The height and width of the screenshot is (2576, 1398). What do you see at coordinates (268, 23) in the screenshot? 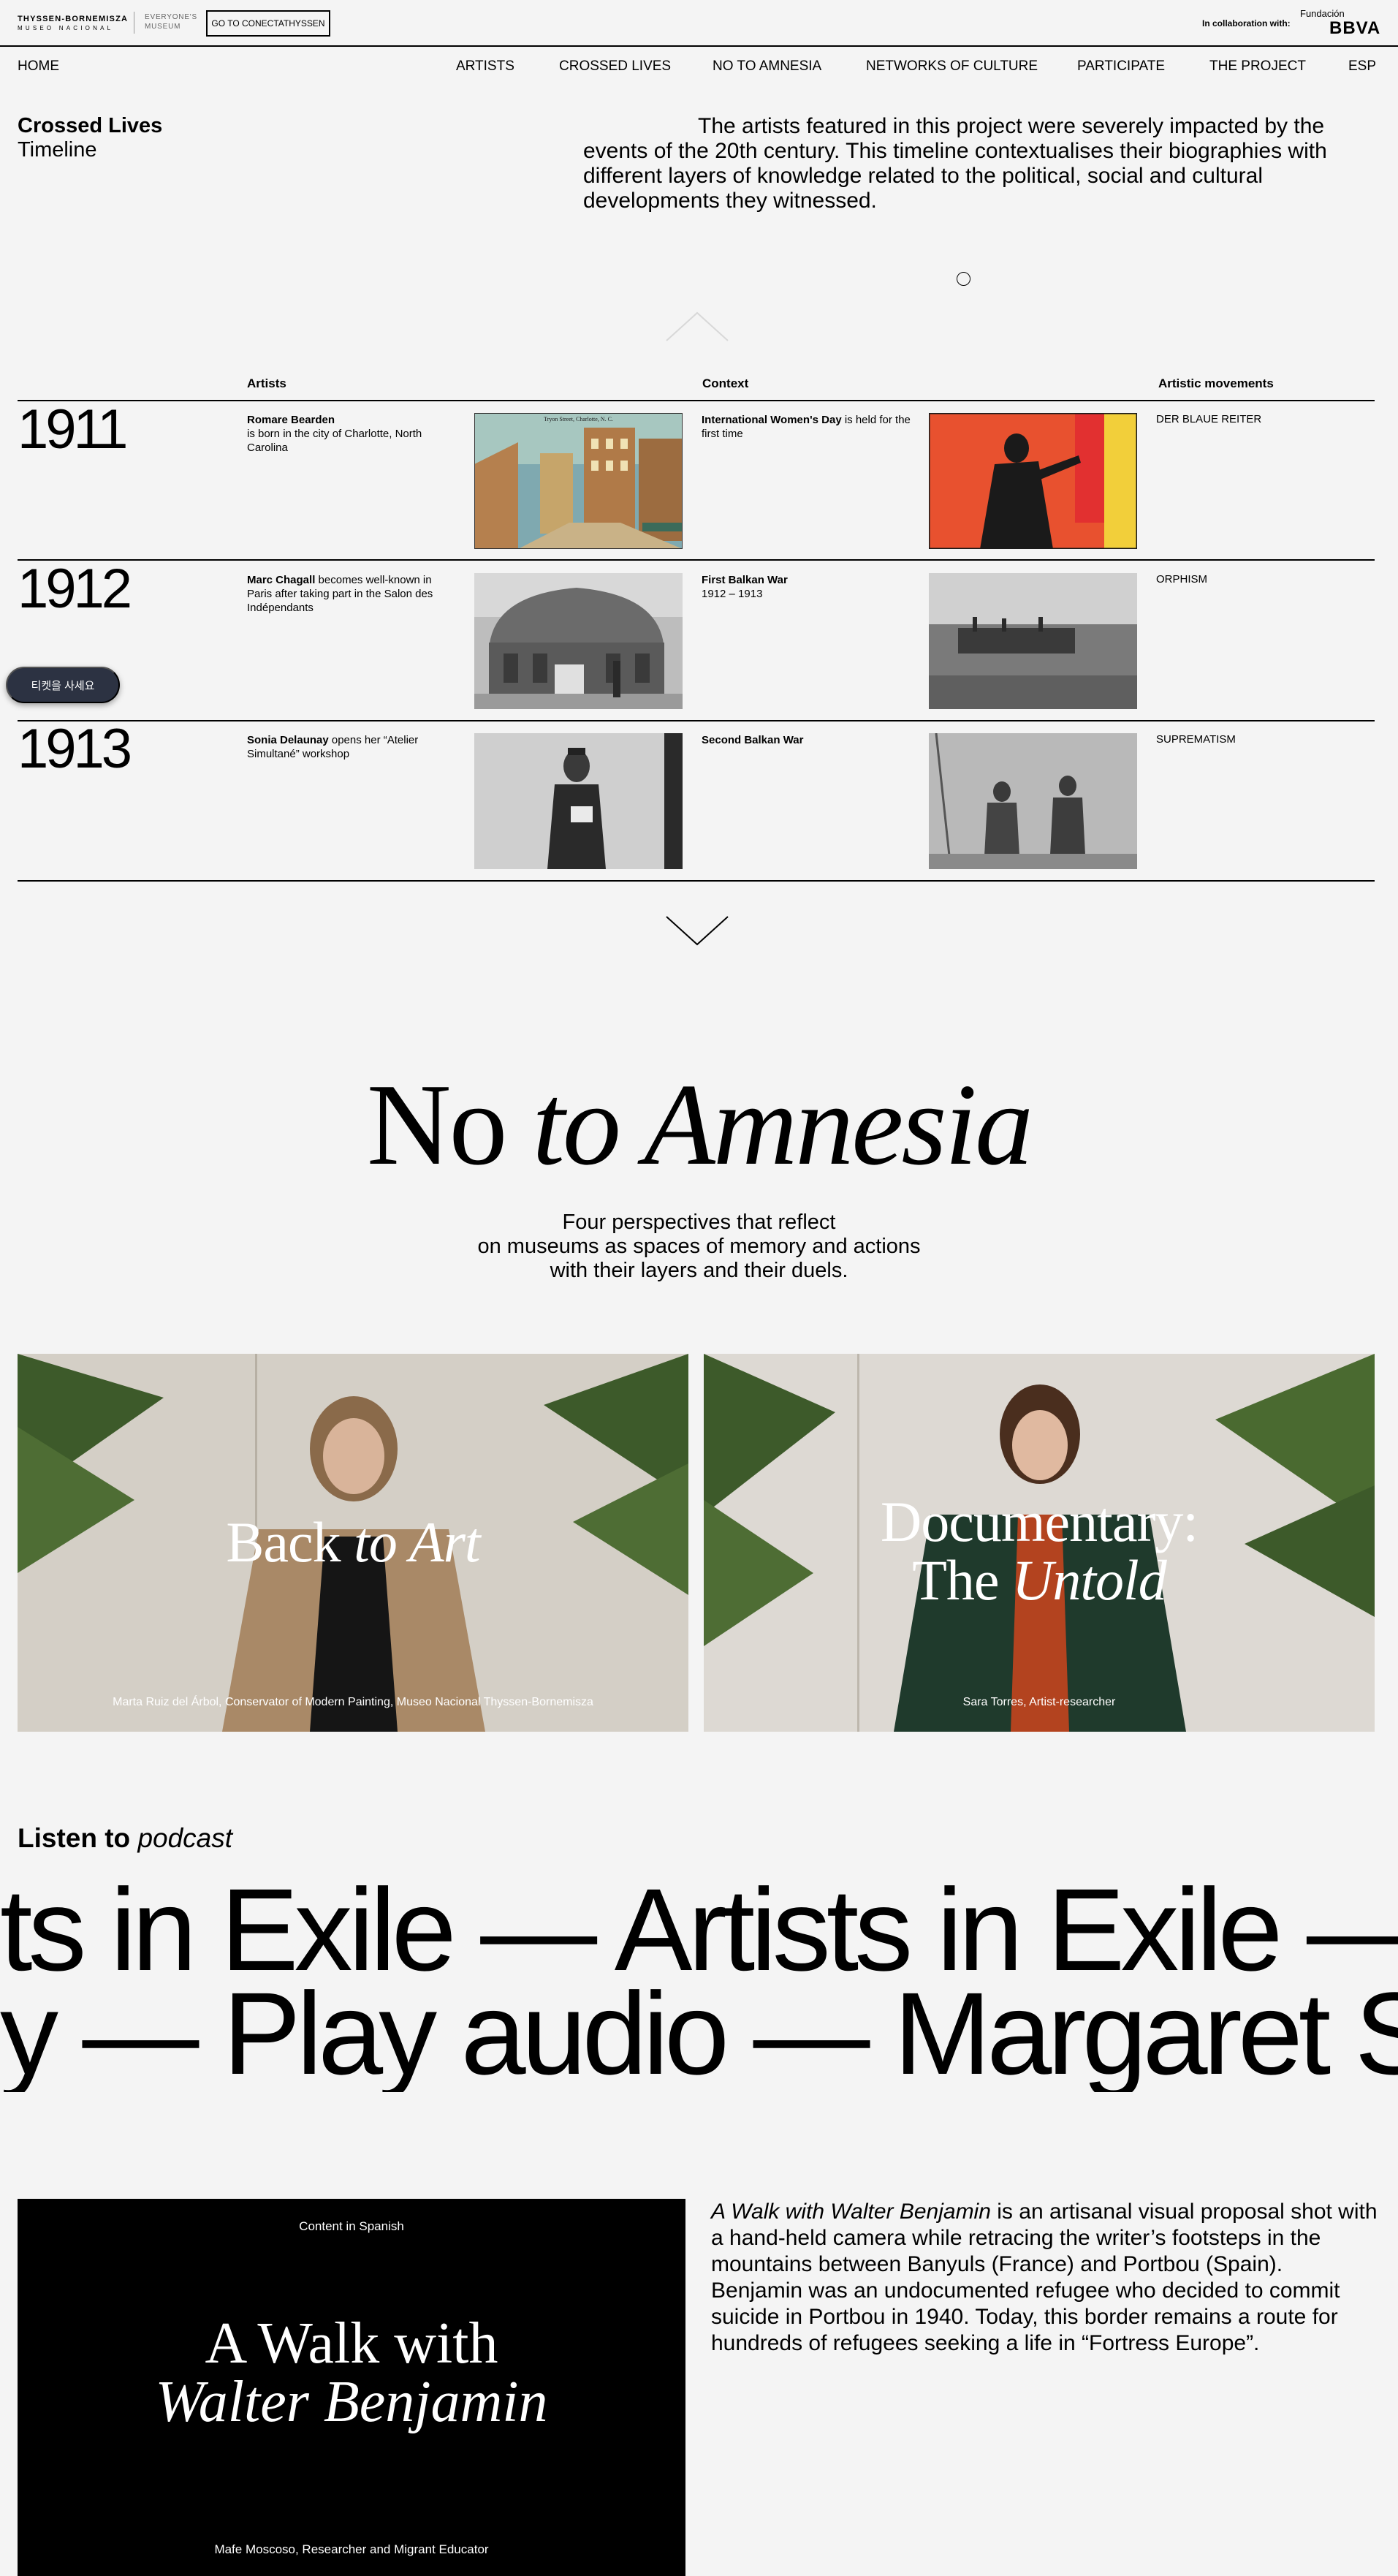
I see `go-to-conectathyssen-button: GO TO CONECTATHYSSEN` at bounding box center [268, 23].